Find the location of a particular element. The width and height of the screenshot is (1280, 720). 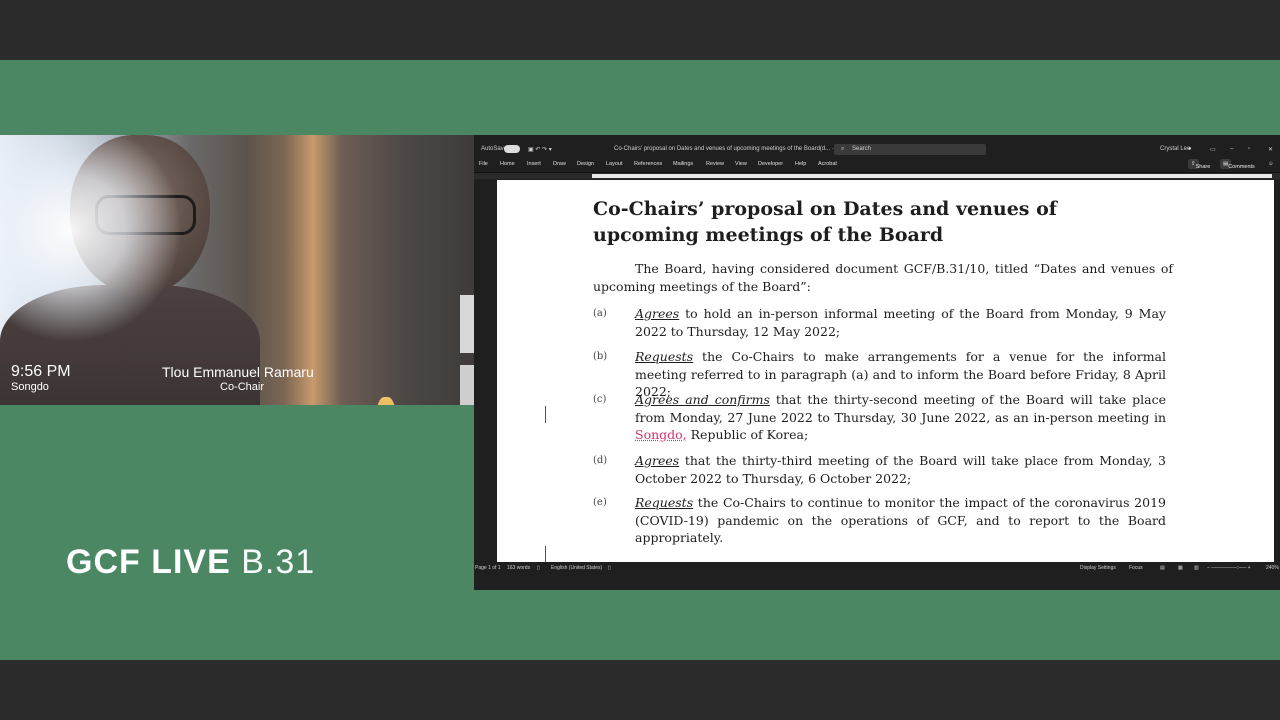

item-label: (c) is located at coordinates (600, 399).